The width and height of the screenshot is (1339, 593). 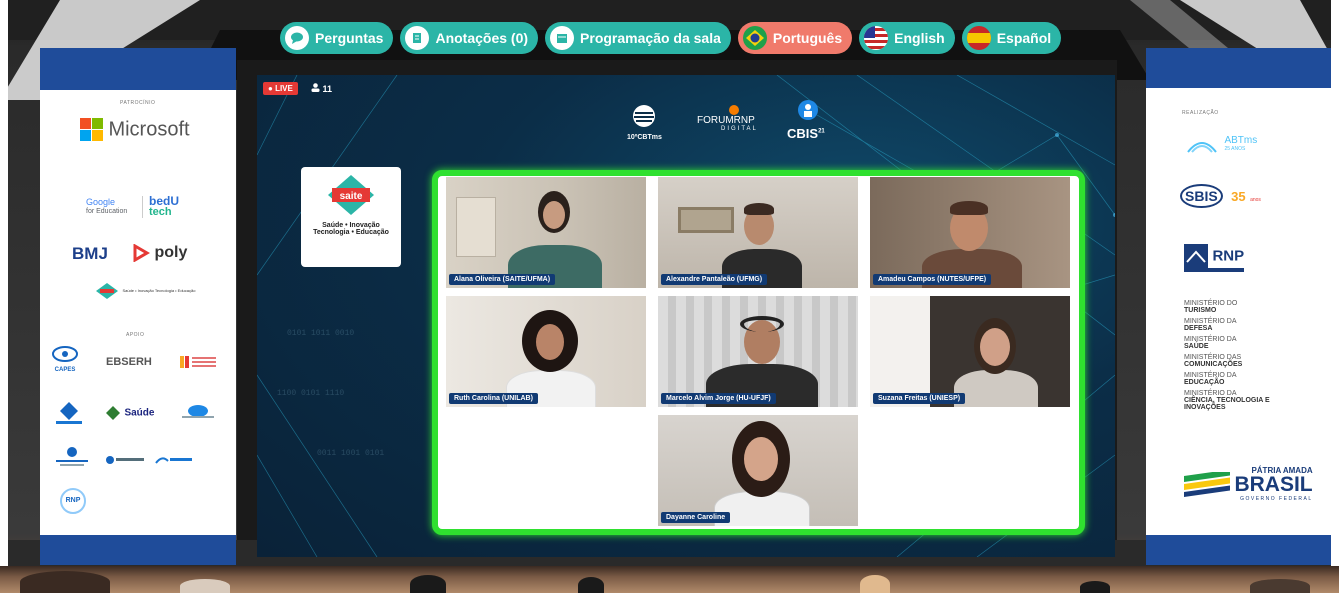 What do you see at coordinates (138, 550) in the screenshot?
I see `left-banner-bottom-band` at bounding box center [138, 550].